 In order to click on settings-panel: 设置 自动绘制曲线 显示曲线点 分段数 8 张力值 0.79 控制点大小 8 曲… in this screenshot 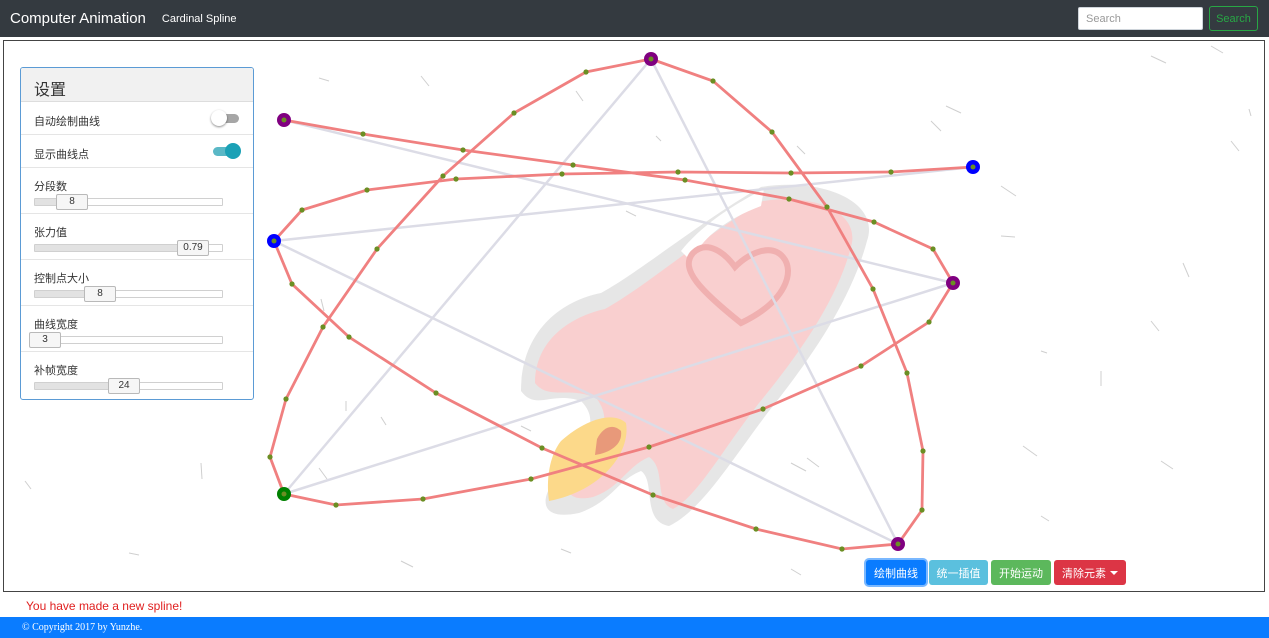, I will do `click(137, 233)`.